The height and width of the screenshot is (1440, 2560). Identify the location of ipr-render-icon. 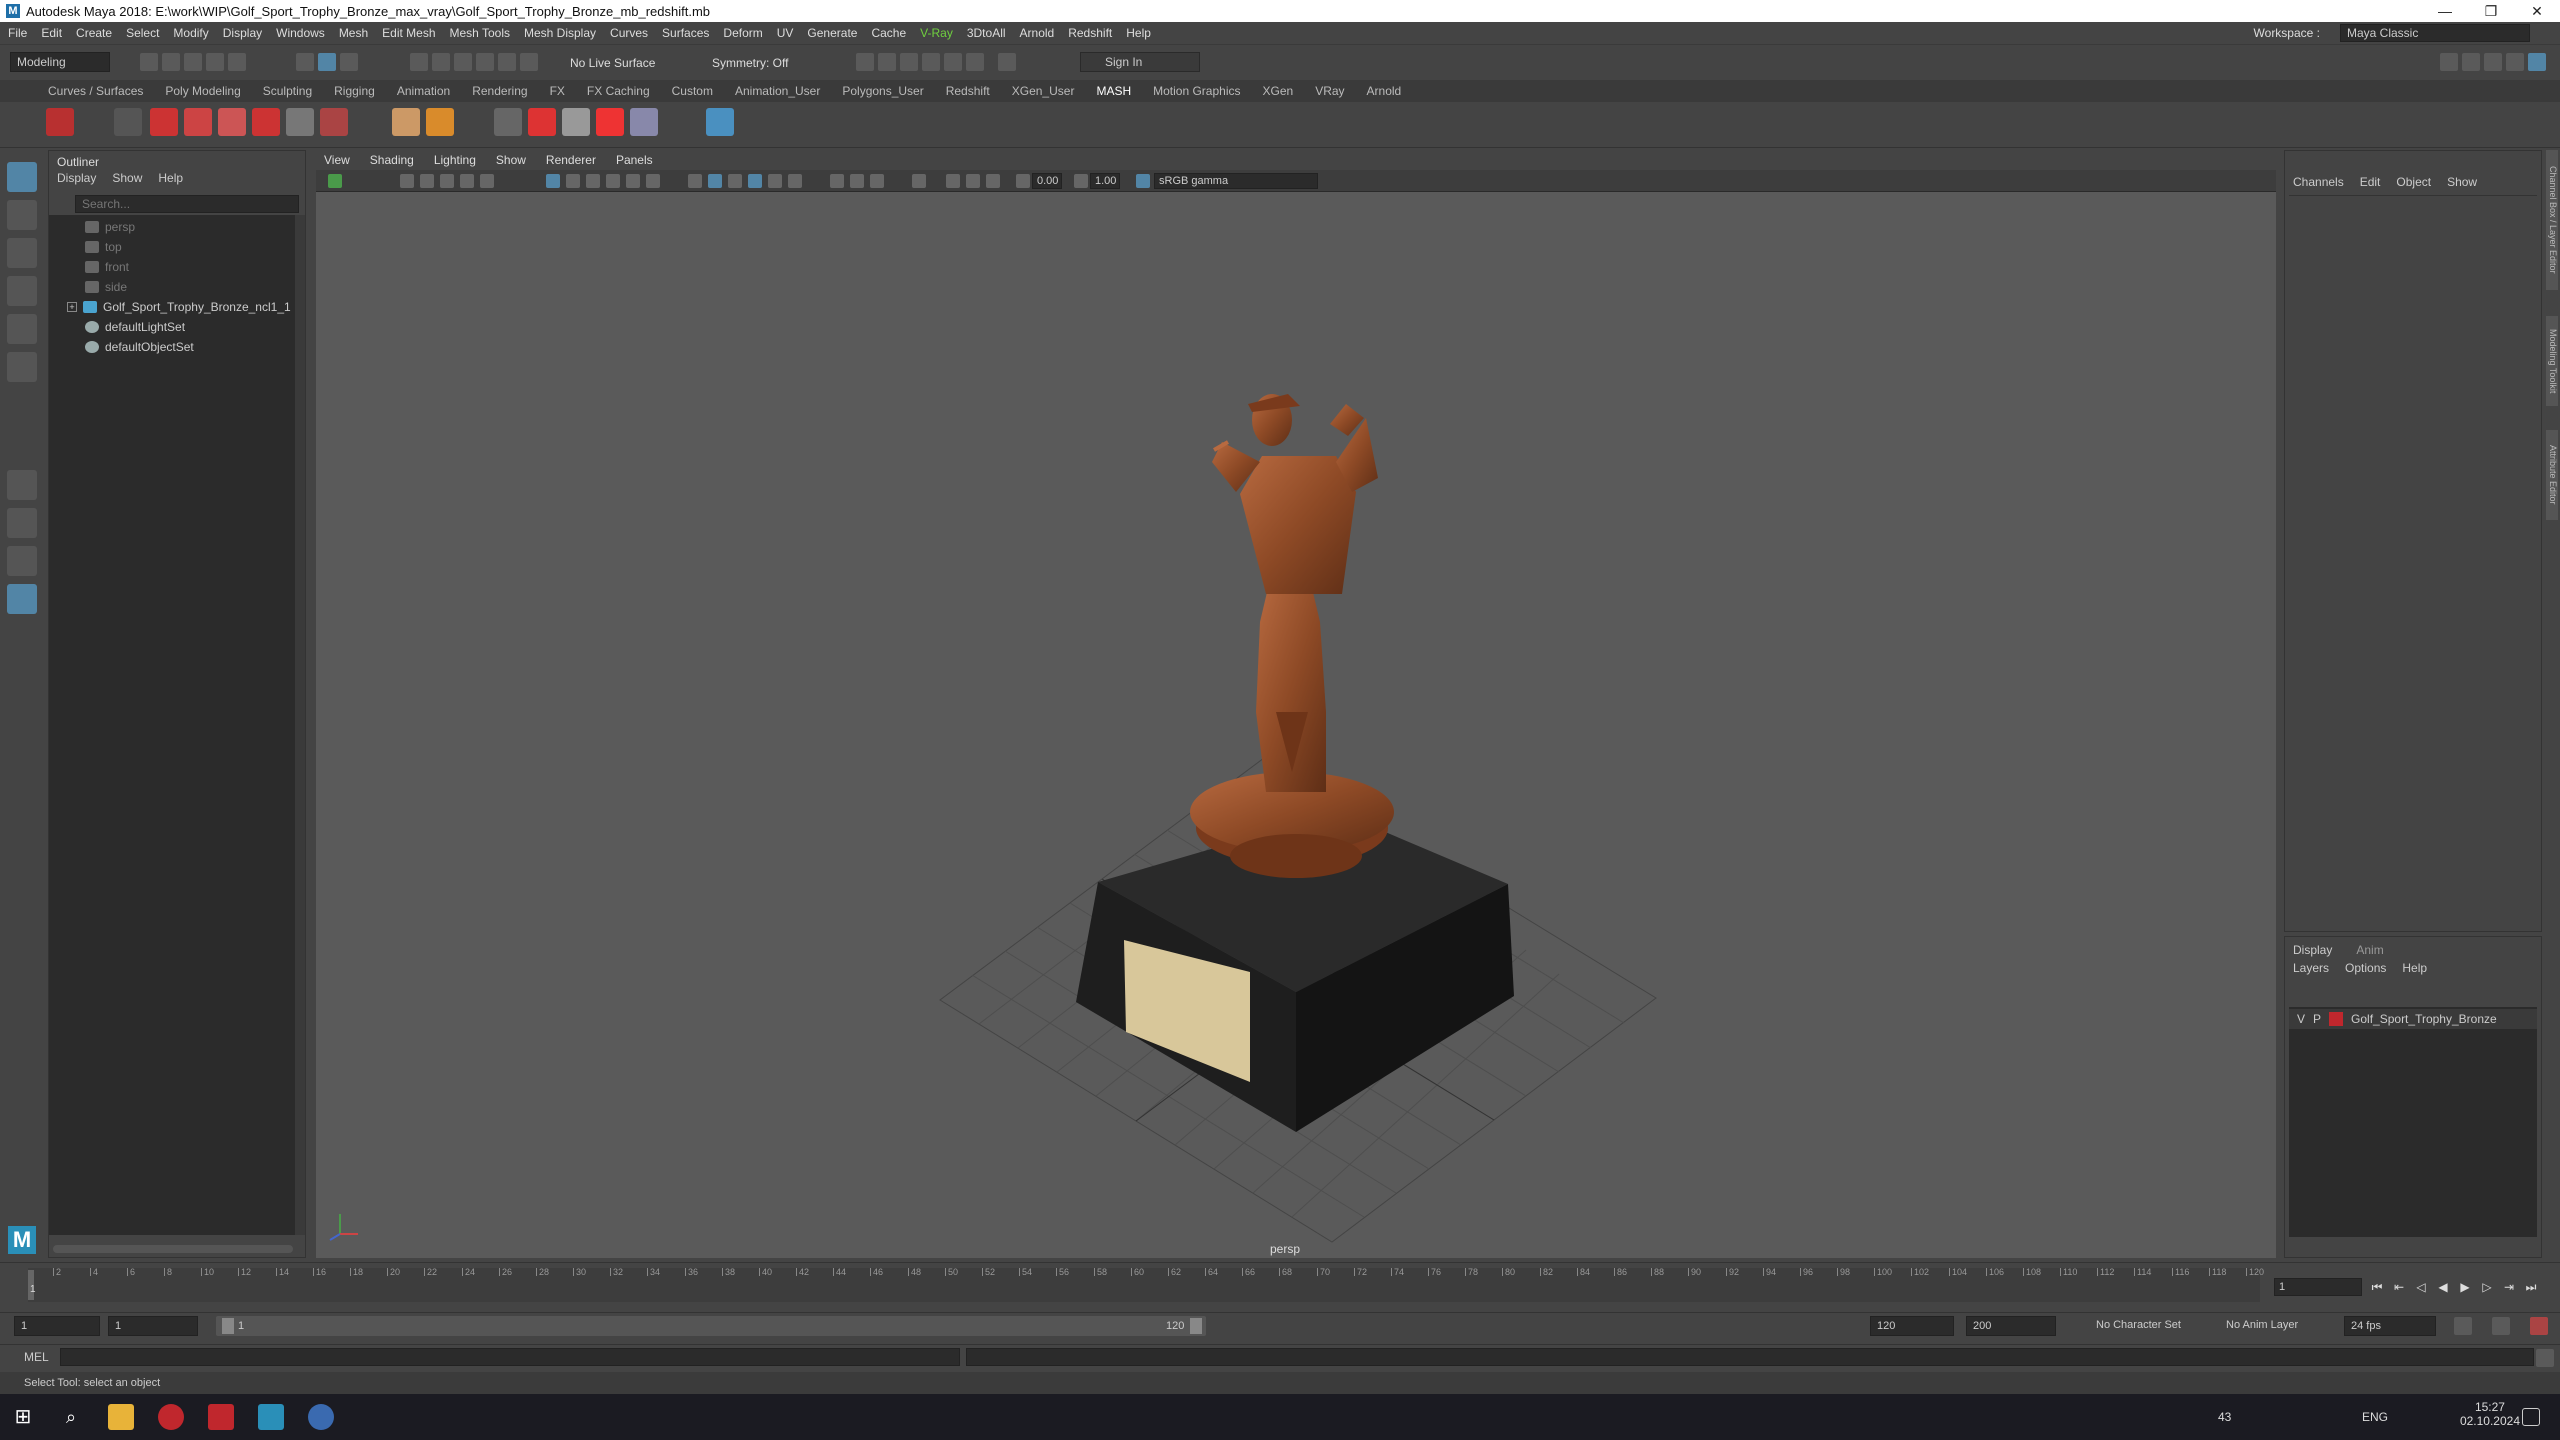
(931, 62).